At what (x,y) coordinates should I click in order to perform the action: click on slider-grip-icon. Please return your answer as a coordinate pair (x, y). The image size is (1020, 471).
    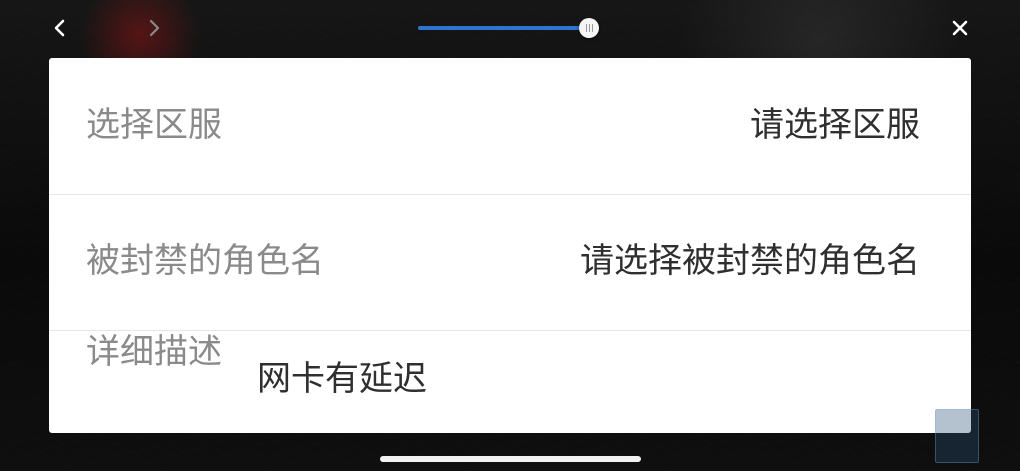
    Looking at the image, I should click on (589, 28).